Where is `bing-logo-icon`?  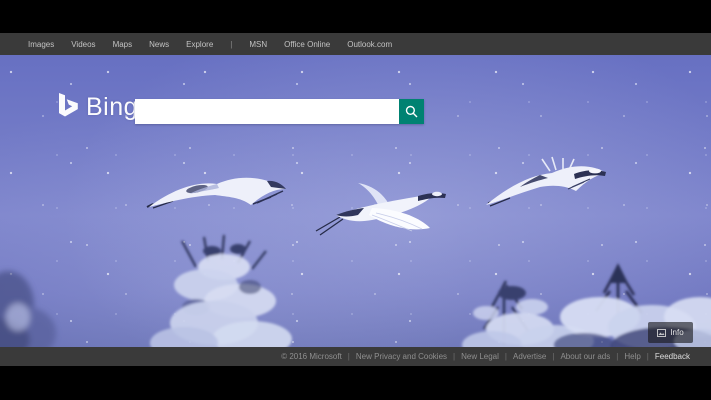 bing-logo-icon is located at coordinates (68, 106).